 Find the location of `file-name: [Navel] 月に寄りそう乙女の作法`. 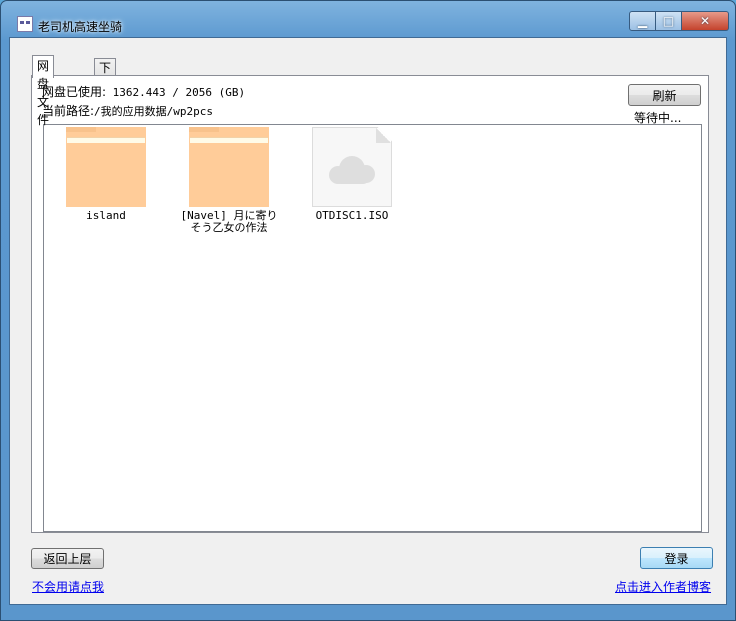

file-name: [Navel] 月に寄りそう乙女の作法 is located at coordinates (229, 221).